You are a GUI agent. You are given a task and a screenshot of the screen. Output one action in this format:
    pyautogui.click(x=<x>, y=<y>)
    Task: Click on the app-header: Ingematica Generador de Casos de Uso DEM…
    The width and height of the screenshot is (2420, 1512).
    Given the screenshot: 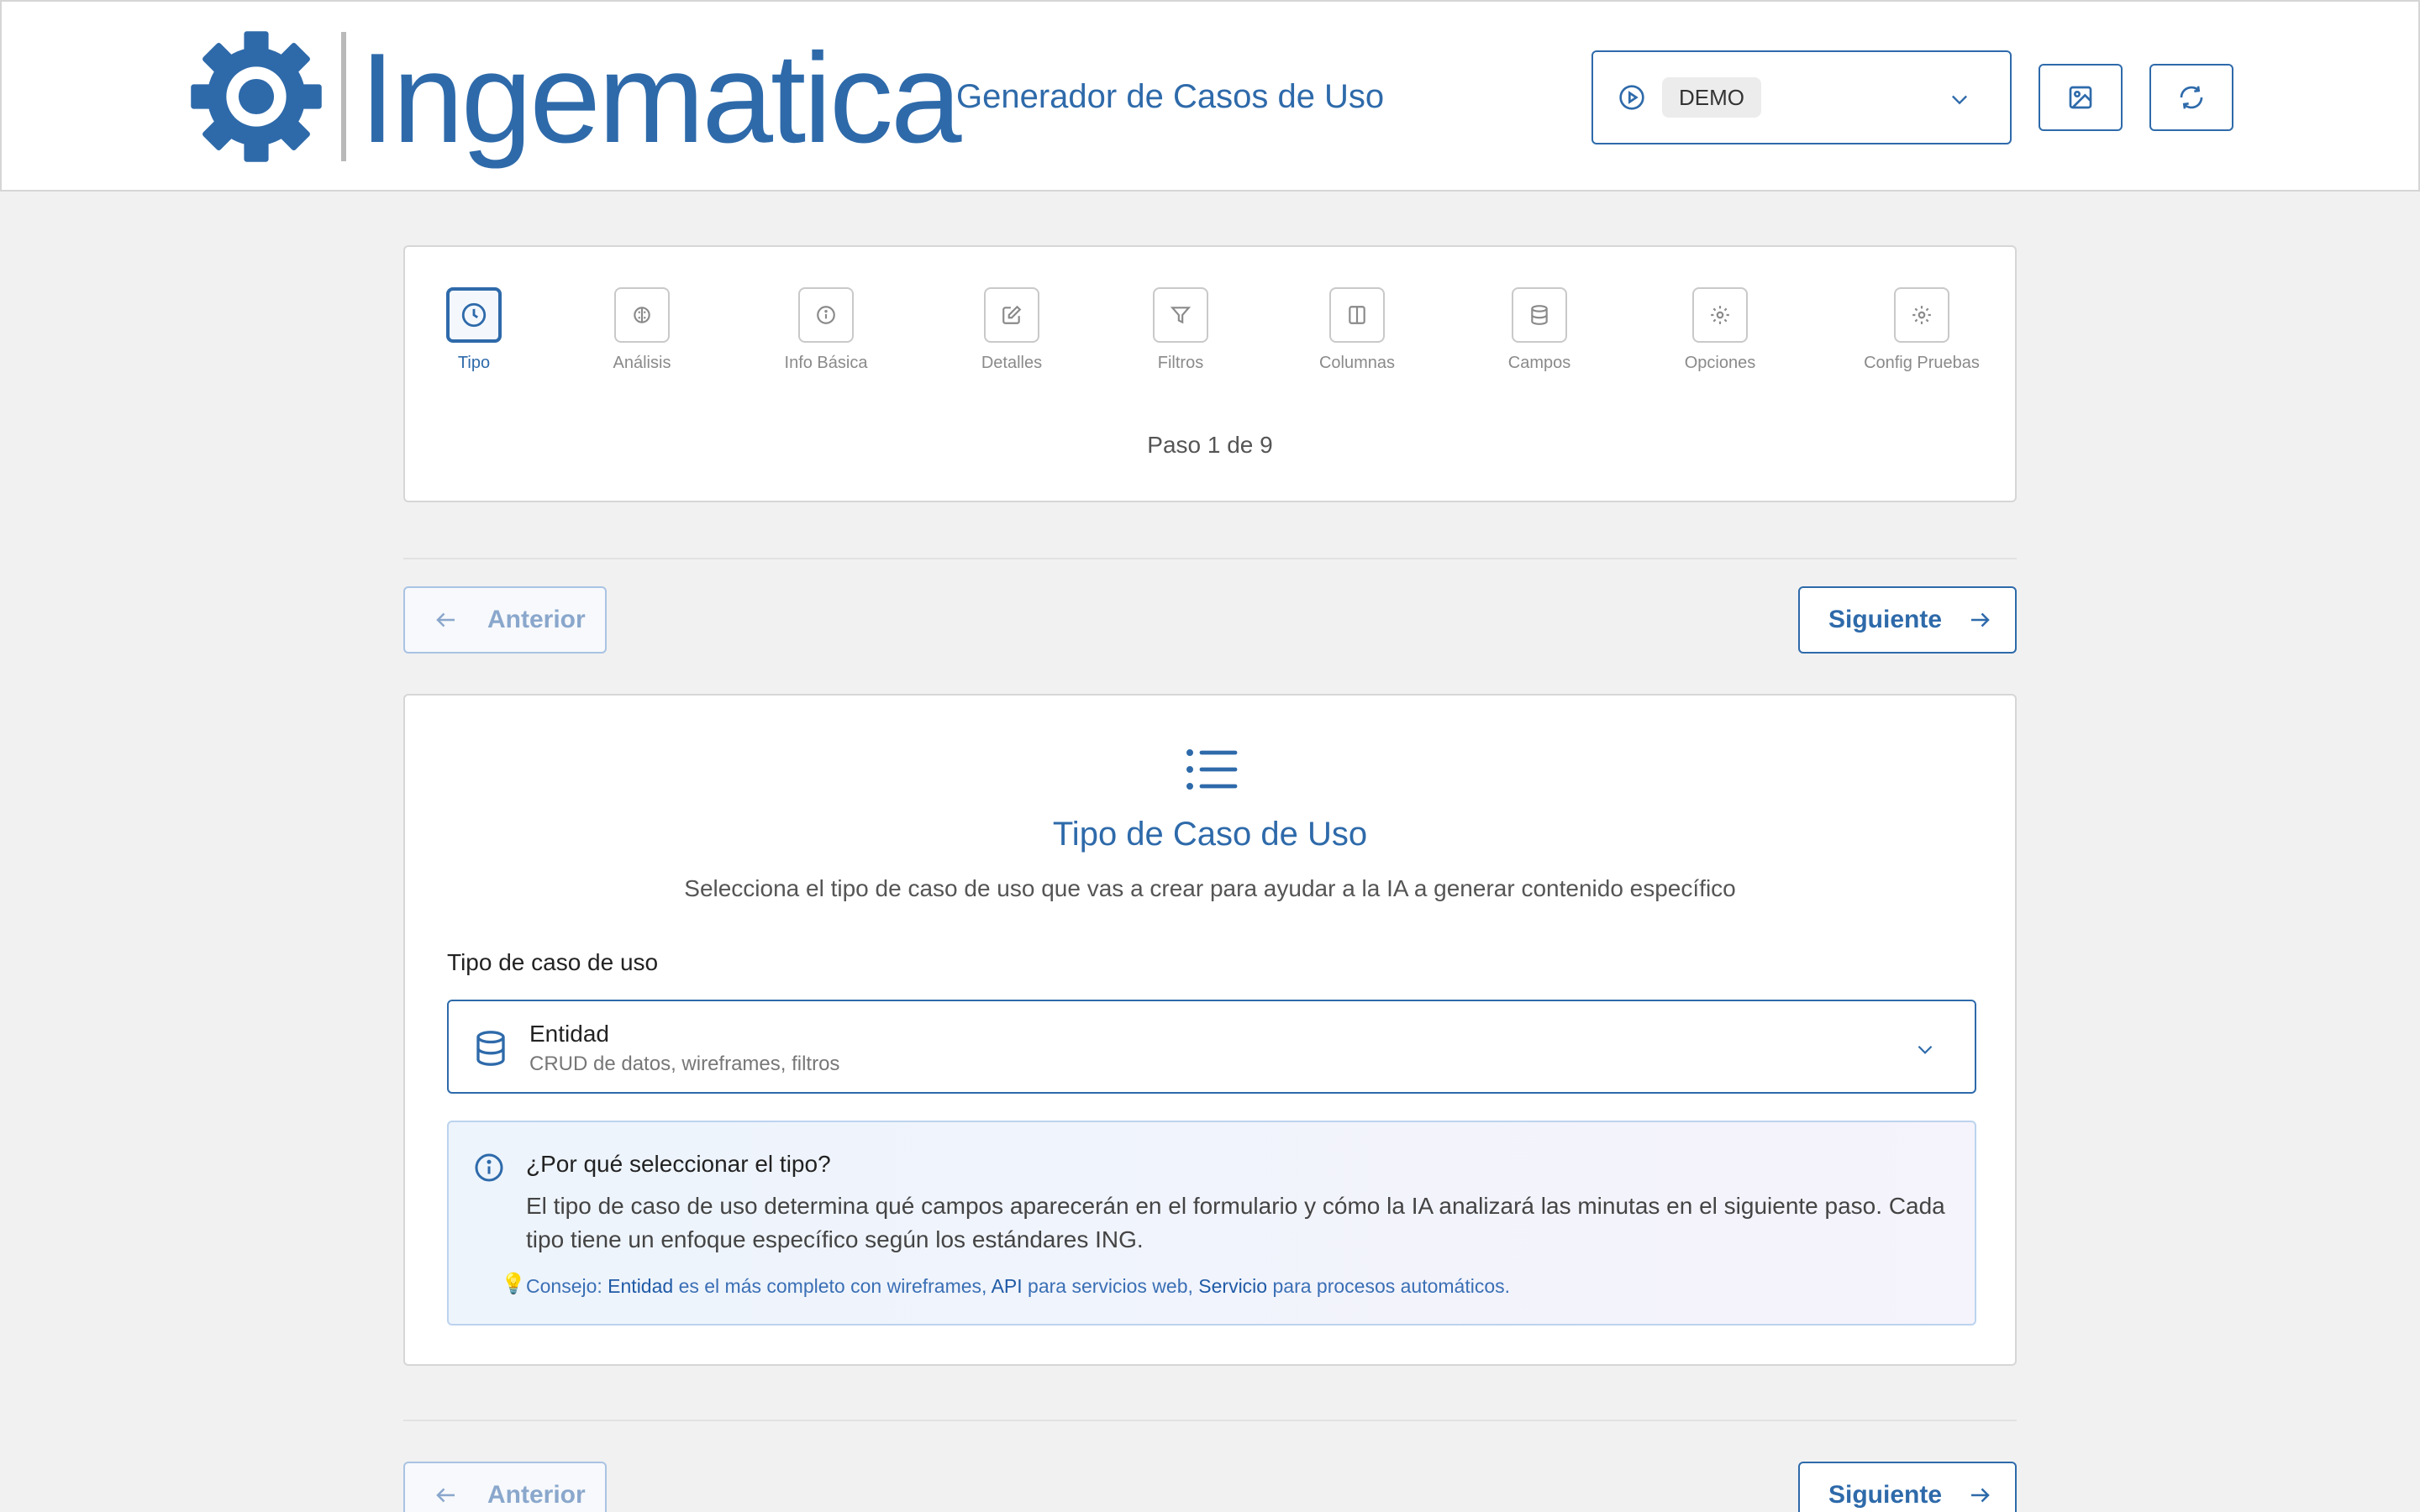 What is the action you would take?
    pyautogui.click(x=1210, y=96)
    